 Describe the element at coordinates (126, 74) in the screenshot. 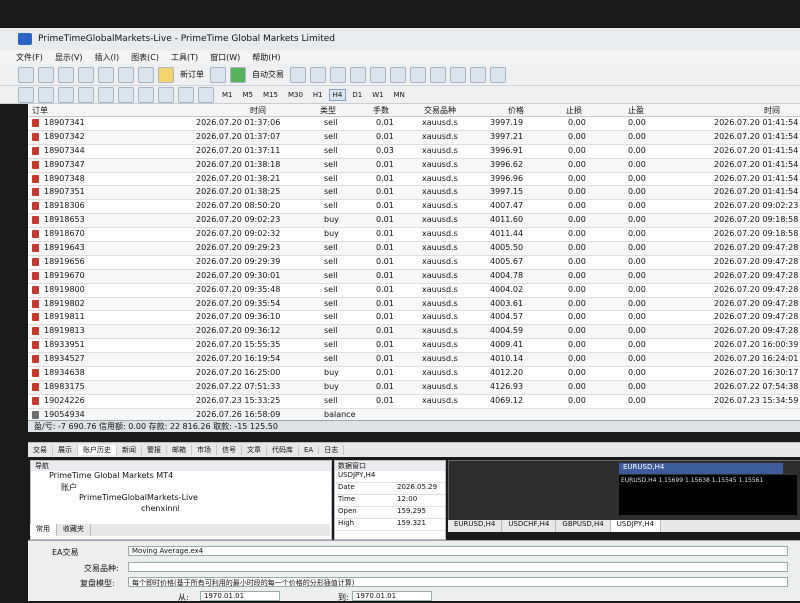

I see `terminal-icon` at that location.